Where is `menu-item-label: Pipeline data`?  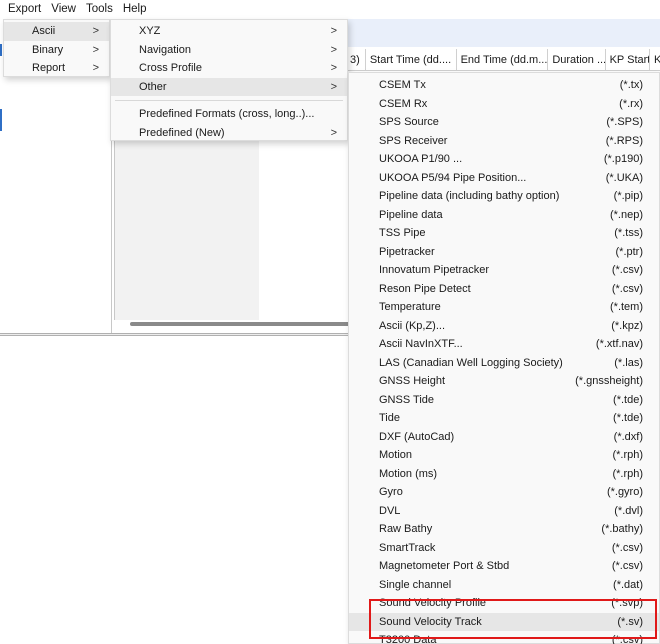
menu-item-label: Pipeline data is located at coordinates (411, 214).